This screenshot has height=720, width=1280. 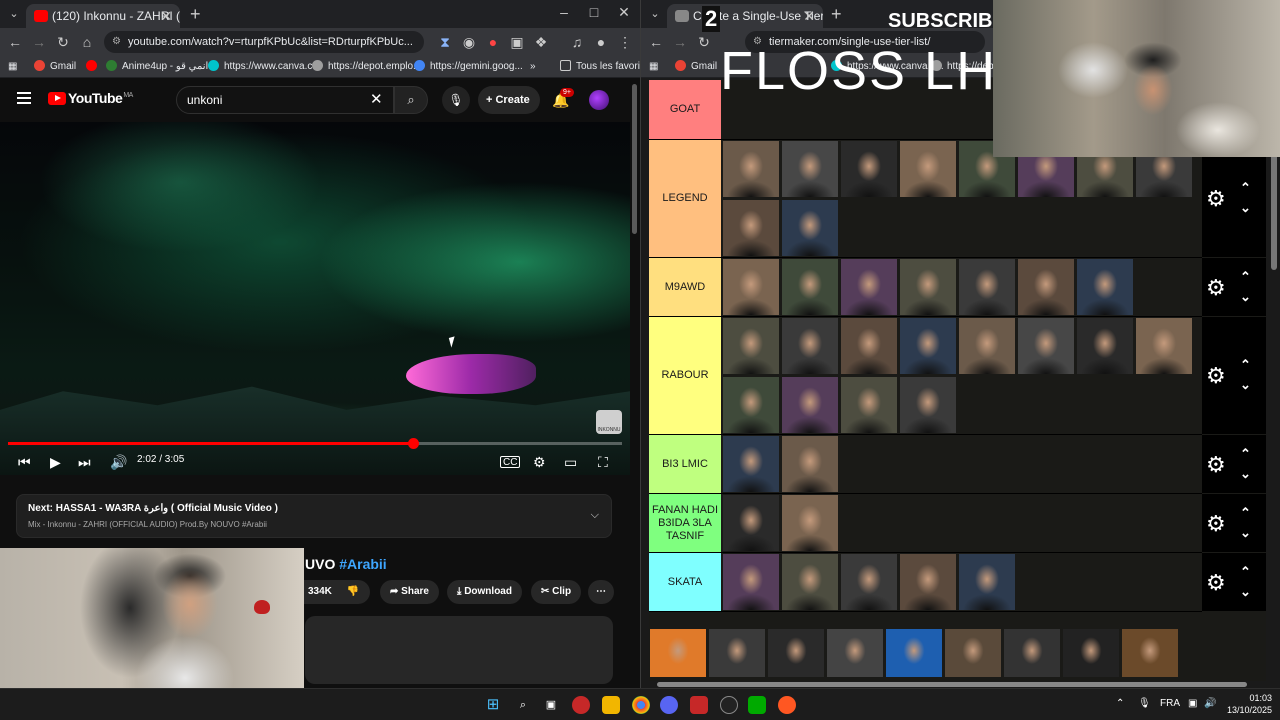 I want to click on forward-icon: →, so click(x=680, y=42).